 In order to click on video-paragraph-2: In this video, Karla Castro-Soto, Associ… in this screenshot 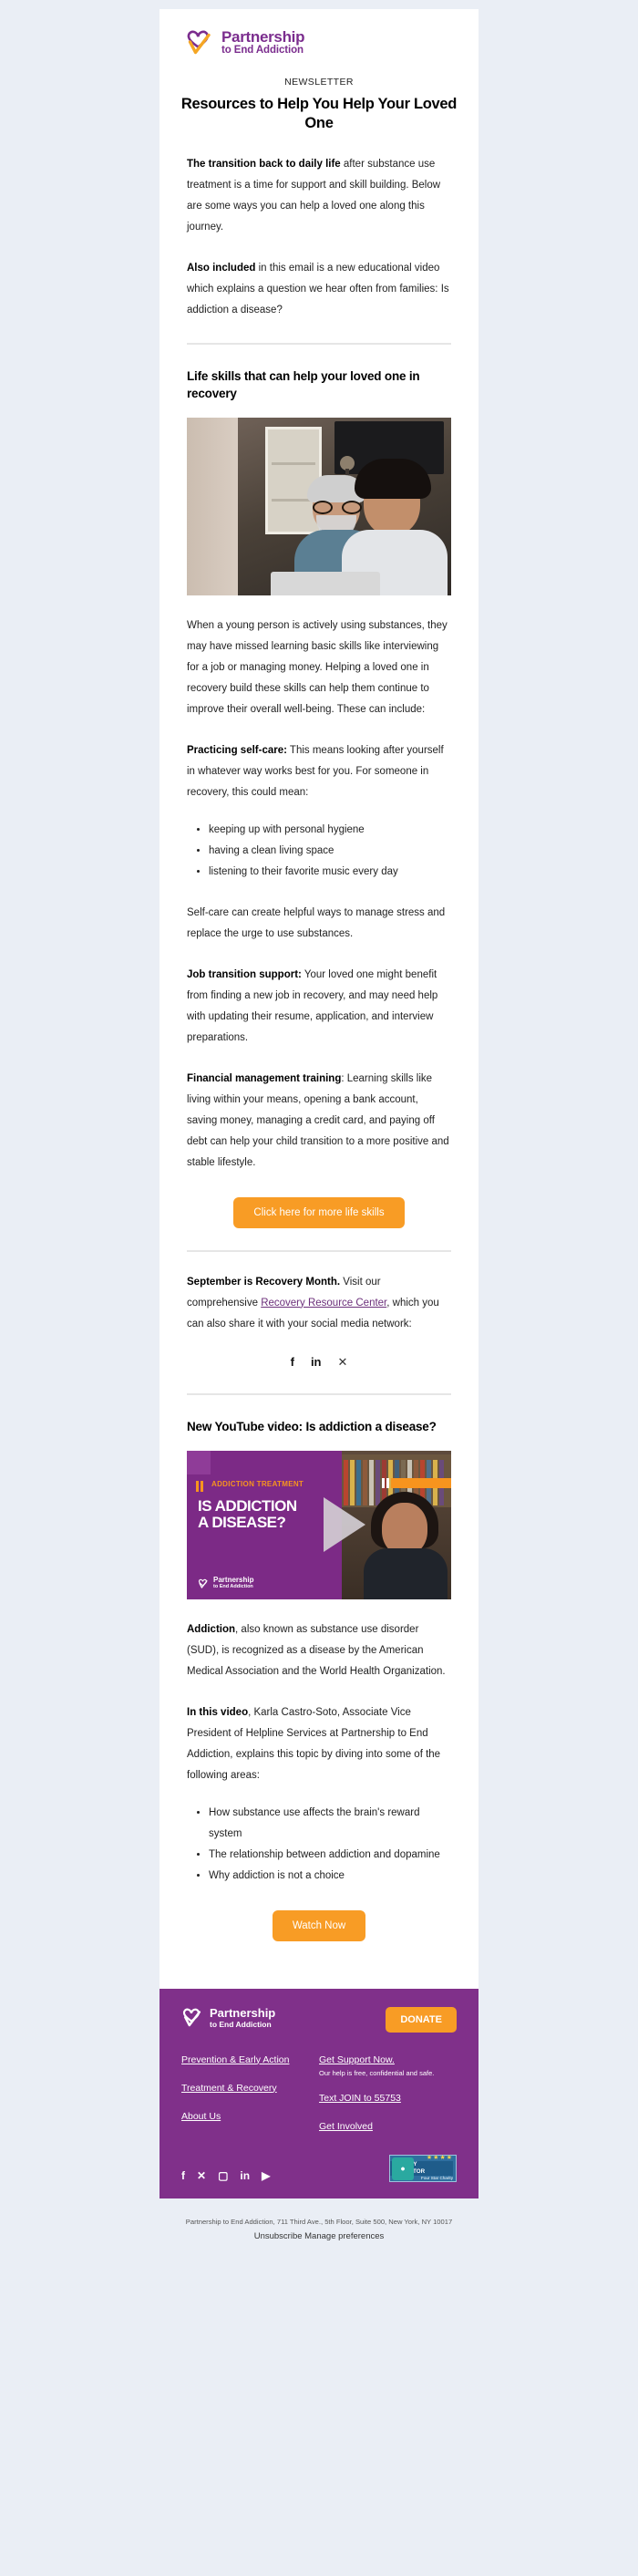, I will do `click(319, 1744)`.